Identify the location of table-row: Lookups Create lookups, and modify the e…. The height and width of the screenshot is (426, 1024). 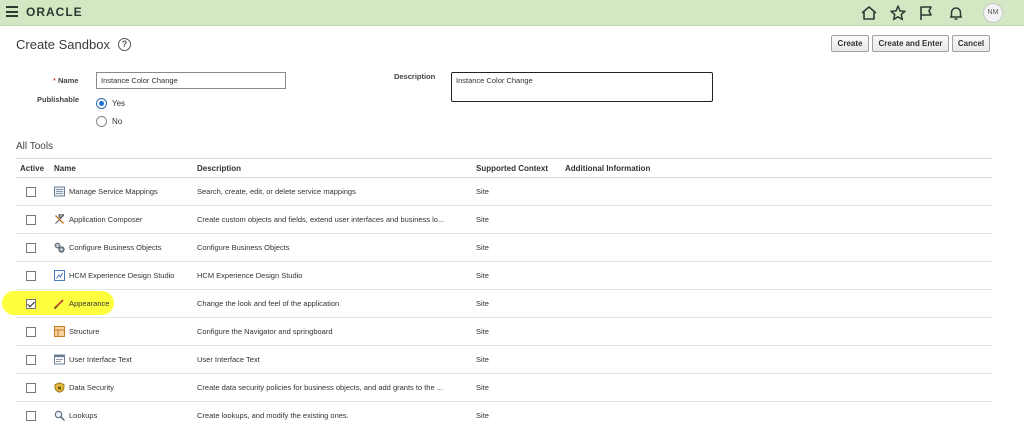
(504, 414).